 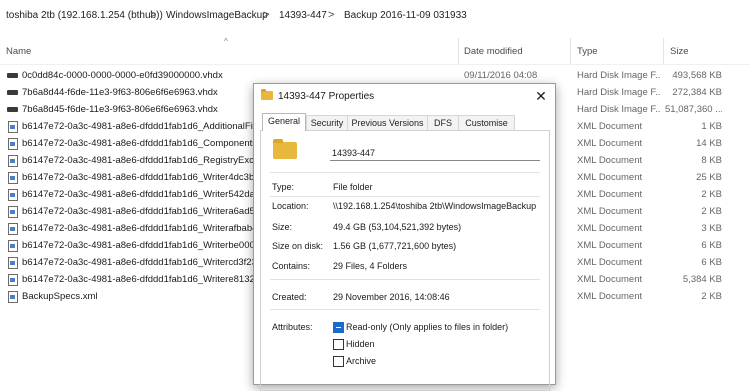 What do you see at coordinates (370, 266) in the screenshot?
I see `contains-value: 29 Files, 4 Folders` at bounding box center [370, 266].